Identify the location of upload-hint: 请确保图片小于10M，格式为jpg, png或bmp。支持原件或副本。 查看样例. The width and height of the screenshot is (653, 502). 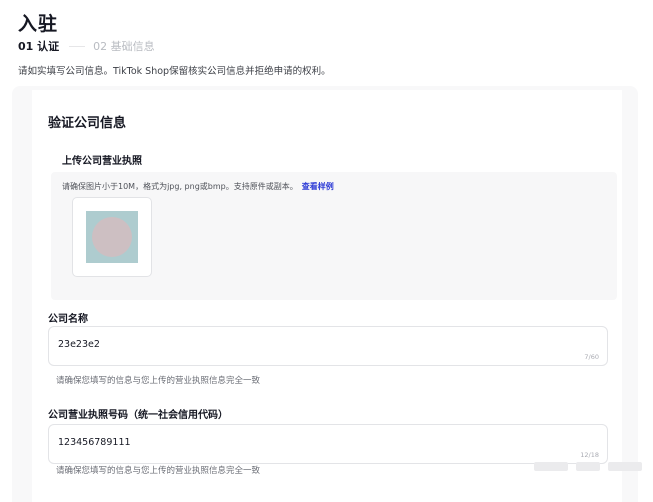
(198, 186).